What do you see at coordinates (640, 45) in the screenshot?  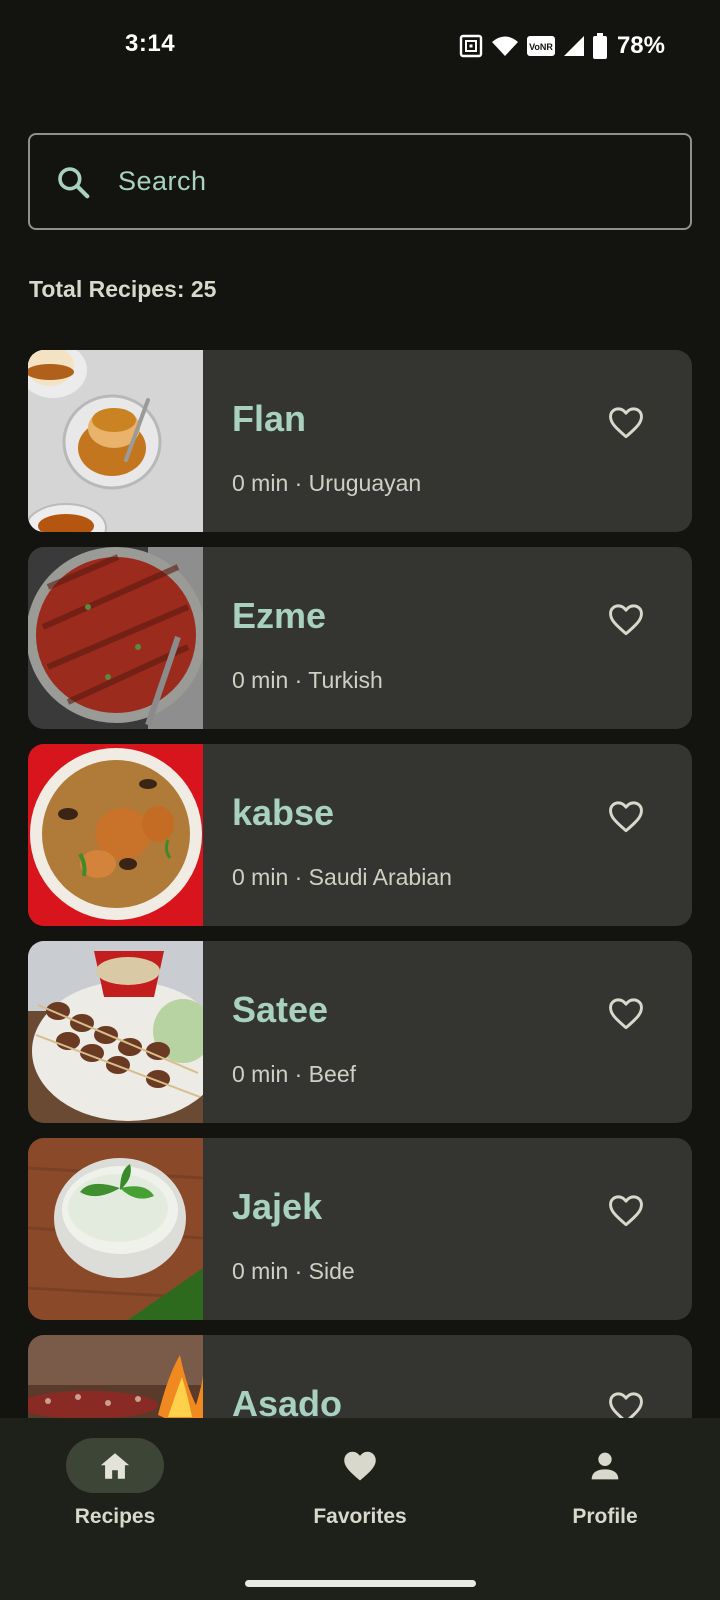 I see `battery-percent: 78%` at bounding box center [640, 45].